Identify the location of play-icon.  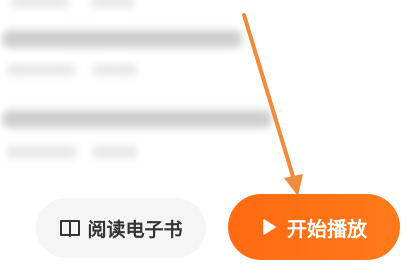
(269, 227).